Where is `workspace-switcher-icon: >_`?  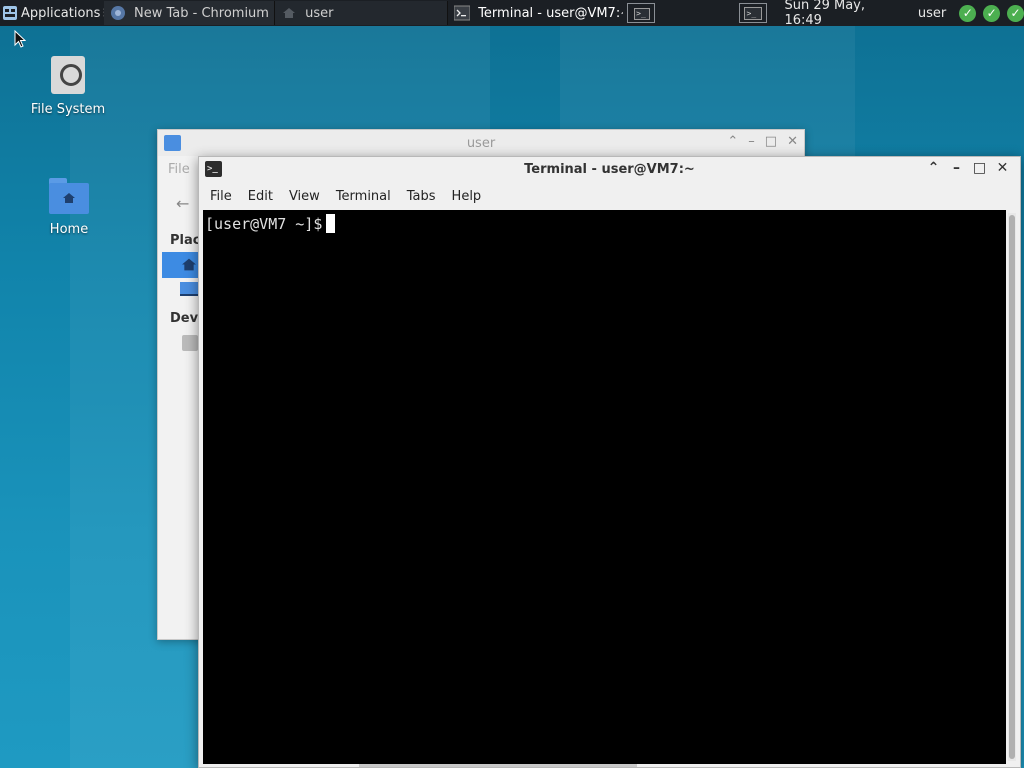 workspace-switcher-icon: >_ is located at coordinates (641, 13).